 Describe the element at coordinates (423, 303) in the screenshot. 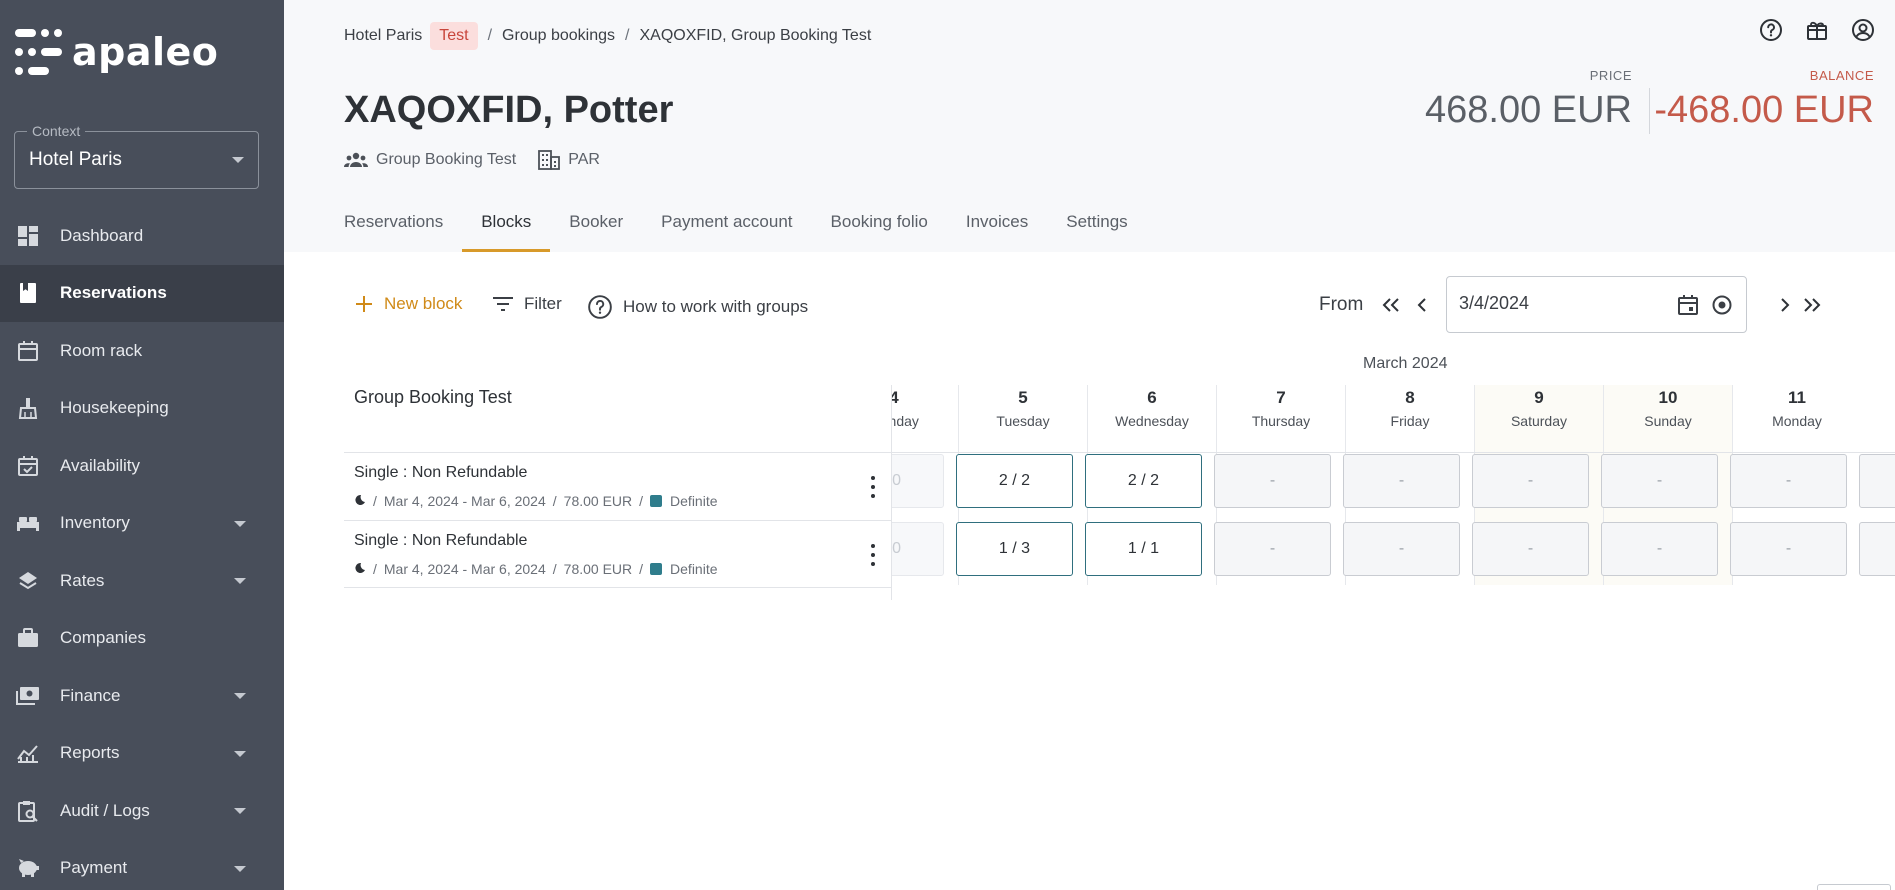

I see `new-block-label: New block` at that location.